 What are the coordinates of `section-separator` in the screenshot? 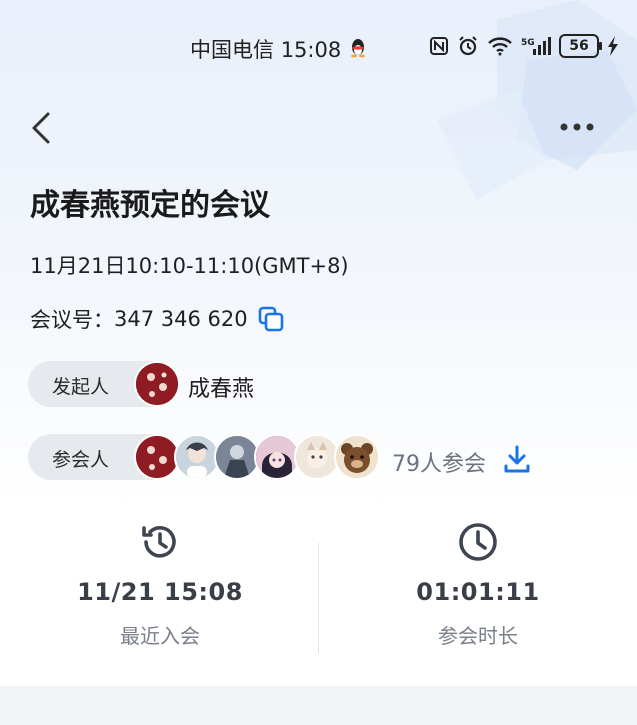 It's located at (318, 705).